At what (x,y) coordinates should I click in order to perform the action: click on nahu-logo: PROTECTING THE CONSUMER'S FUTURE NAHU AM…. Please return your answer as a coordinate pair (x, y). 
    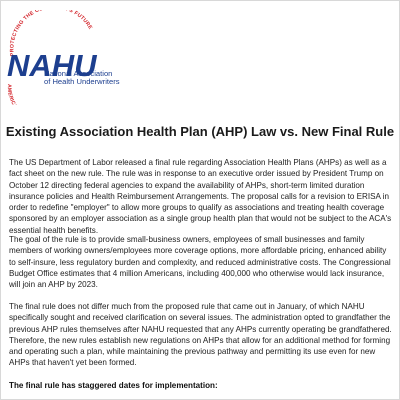
    Looking at the image, I should click on (64, 57).